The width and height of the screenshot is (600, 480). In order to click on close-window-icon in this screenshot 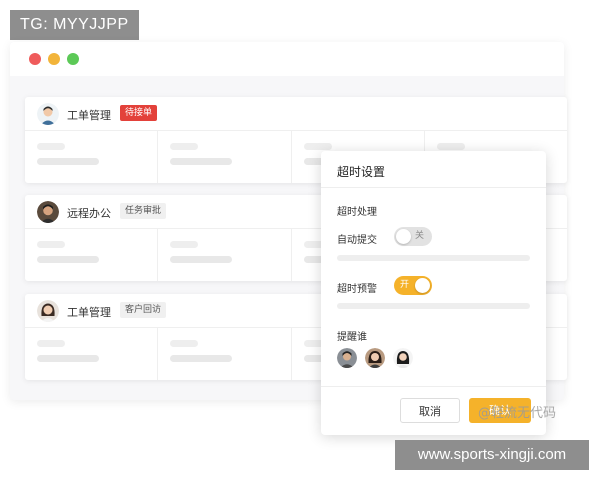, I will do `click(35, 59)`.